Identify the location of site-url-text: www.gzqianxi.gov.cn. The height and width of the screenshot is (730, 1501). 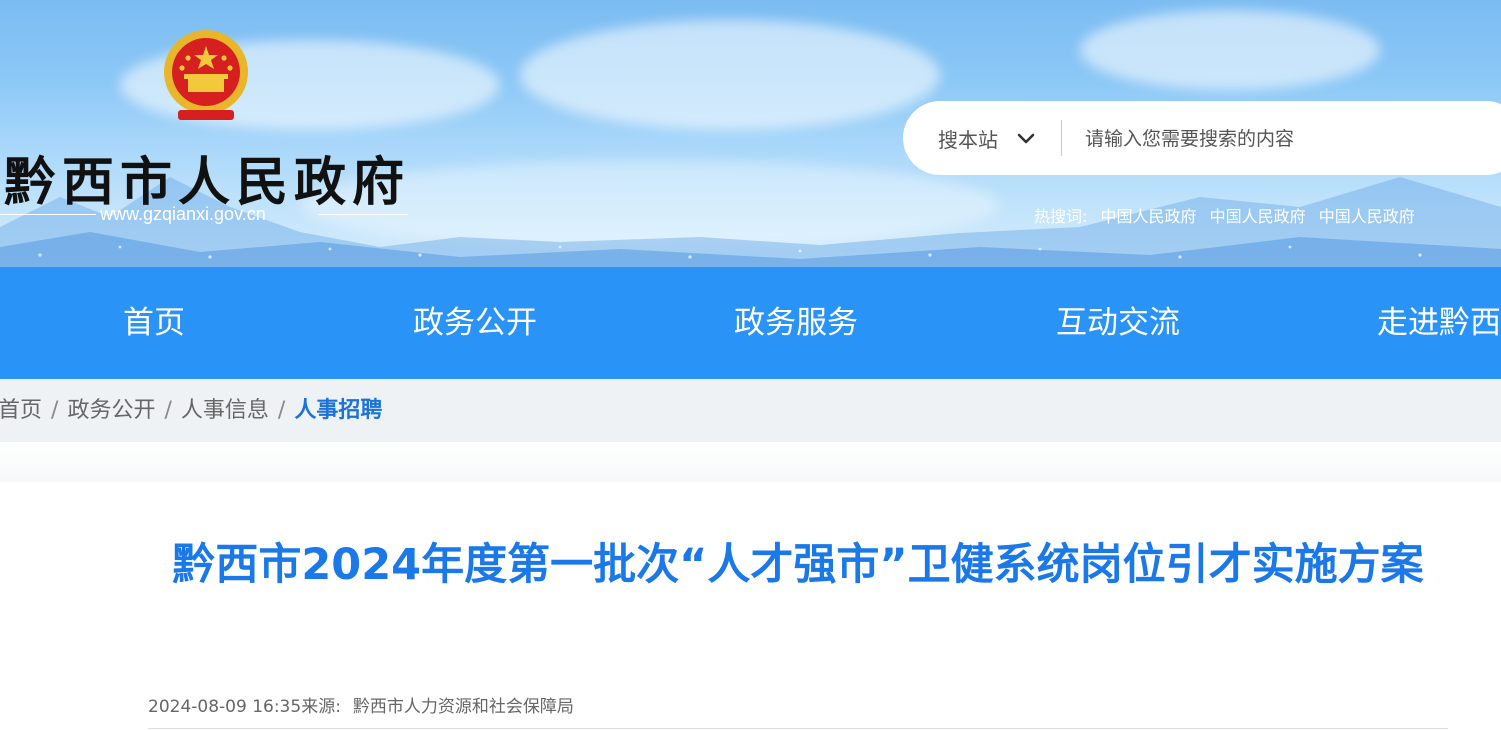
(183, 214).